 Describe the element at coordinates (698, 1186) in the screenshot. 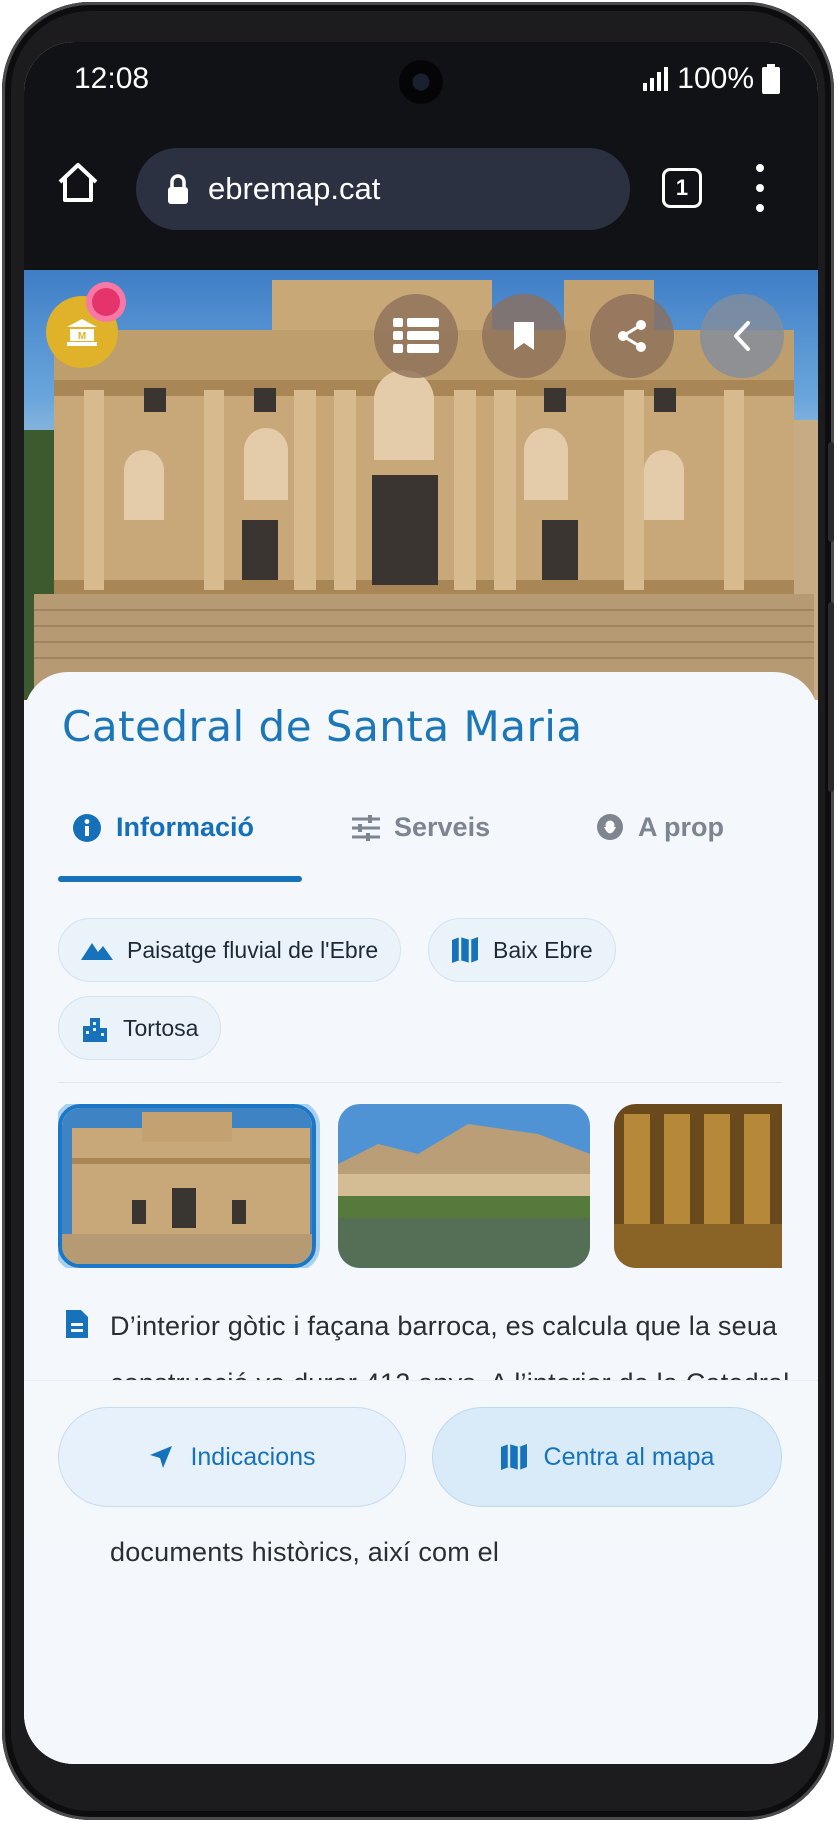

I see `gallery-thumbnail-interior` at that location.